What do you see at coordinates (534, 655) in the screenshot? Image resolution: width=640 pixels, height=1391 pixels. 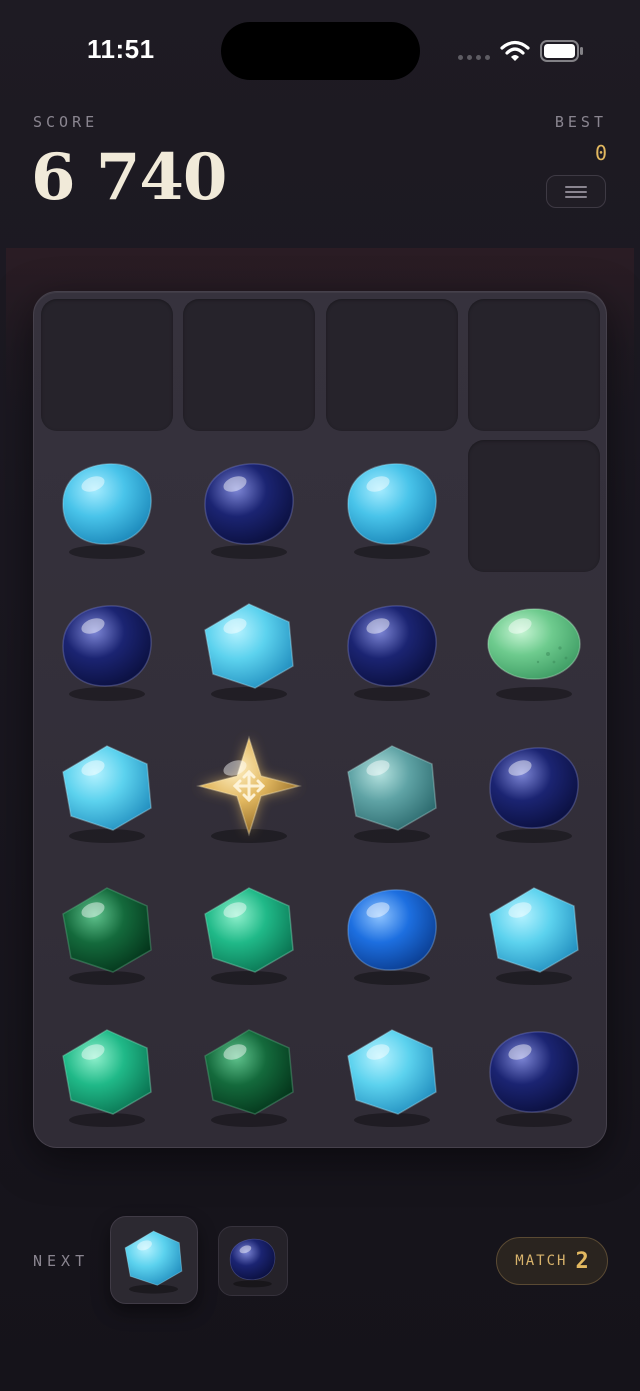 I see `mint-green-egg-gem` at bounding box center [534, 655].